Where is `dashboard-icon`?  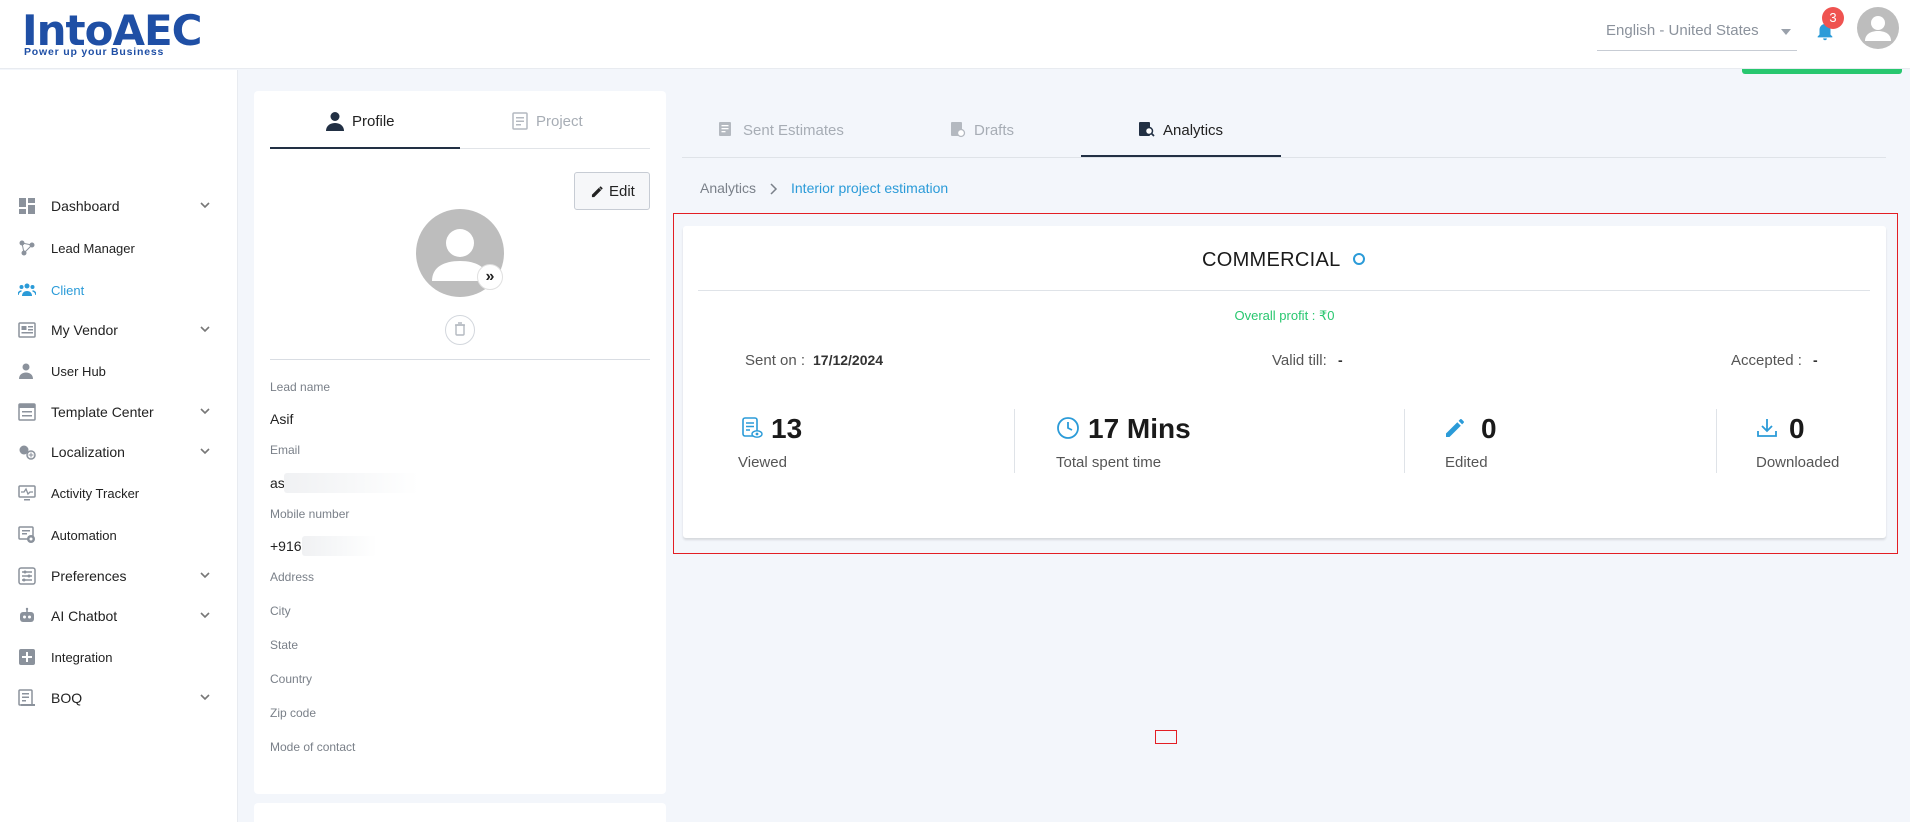
dashboard-icon is located at coordinates (27, 206).